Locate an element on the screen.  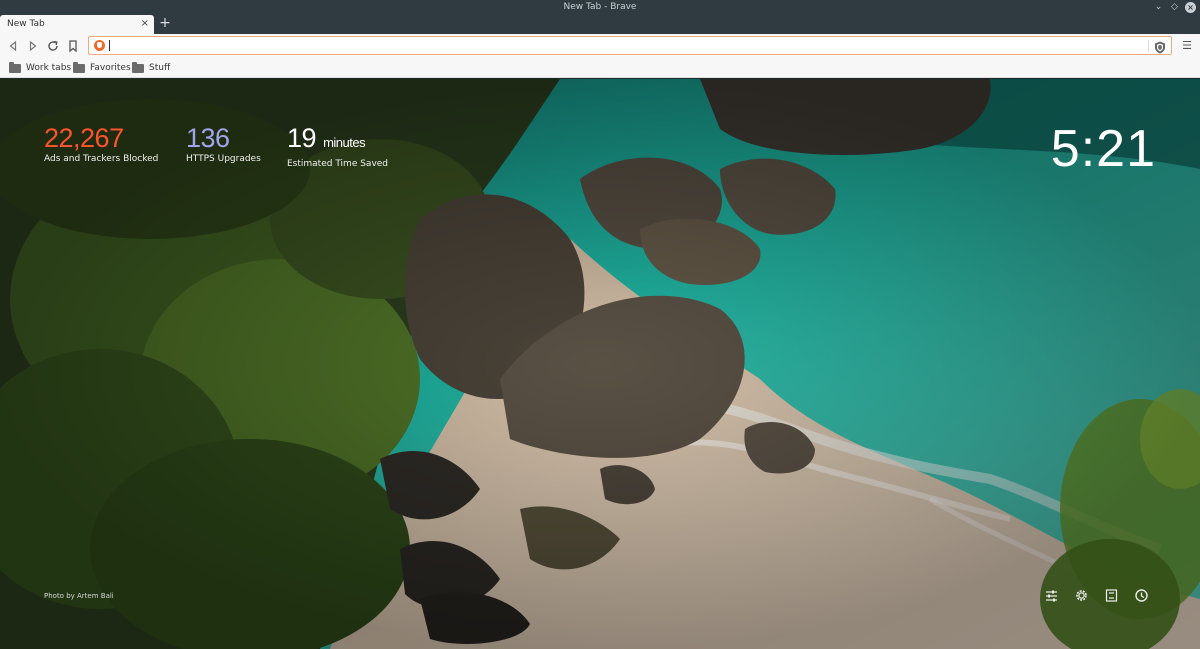
text-caret is located at coordinates (109, 45).